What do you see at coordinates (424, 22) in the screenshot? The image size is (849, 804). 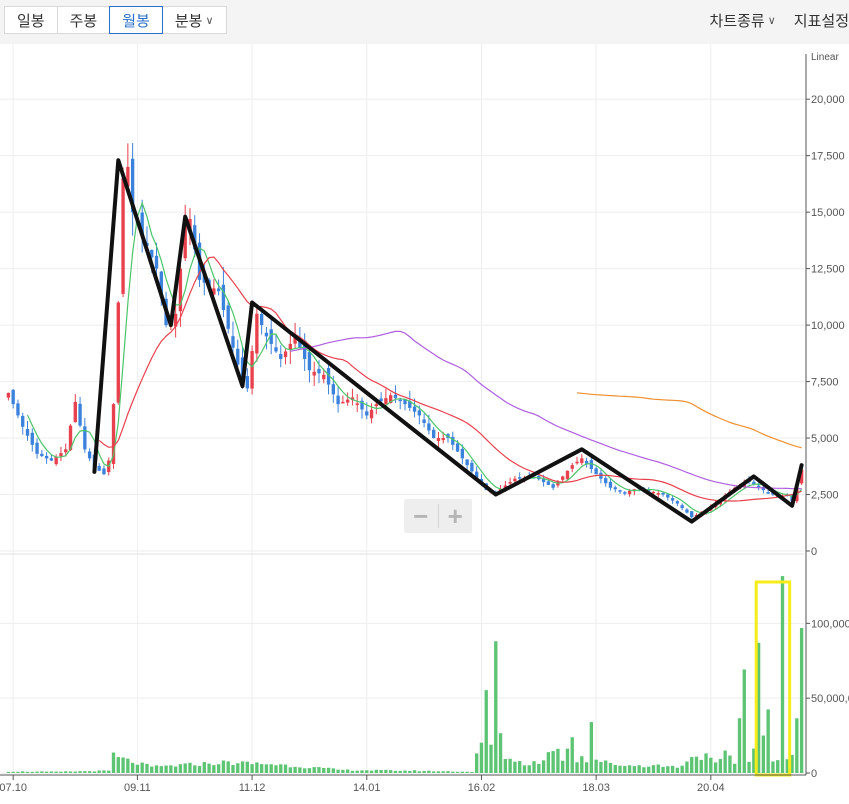 I see `chart-toolbar: 일봉 주봉 월봉 분봉 ∨ 차트종류 ∨ 지표설정` at bounding box center [424, 22].